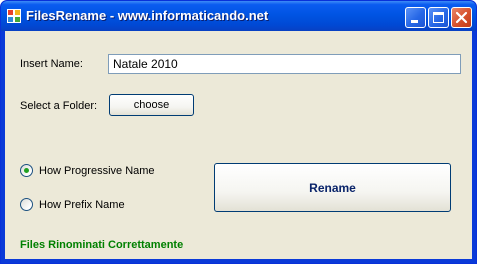  I want to click on choose-button-label: choose, so click(151, 105).